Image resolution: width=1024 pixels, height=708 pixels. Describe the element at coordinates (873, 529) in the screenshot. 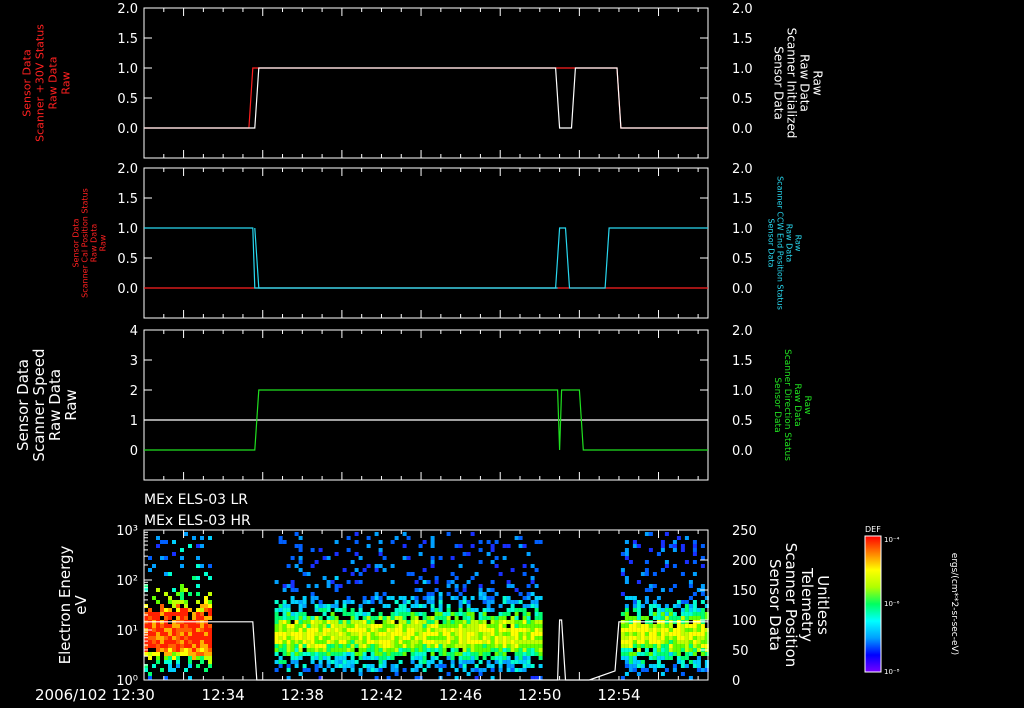

I see `colorbar-title: DEF` at that location.